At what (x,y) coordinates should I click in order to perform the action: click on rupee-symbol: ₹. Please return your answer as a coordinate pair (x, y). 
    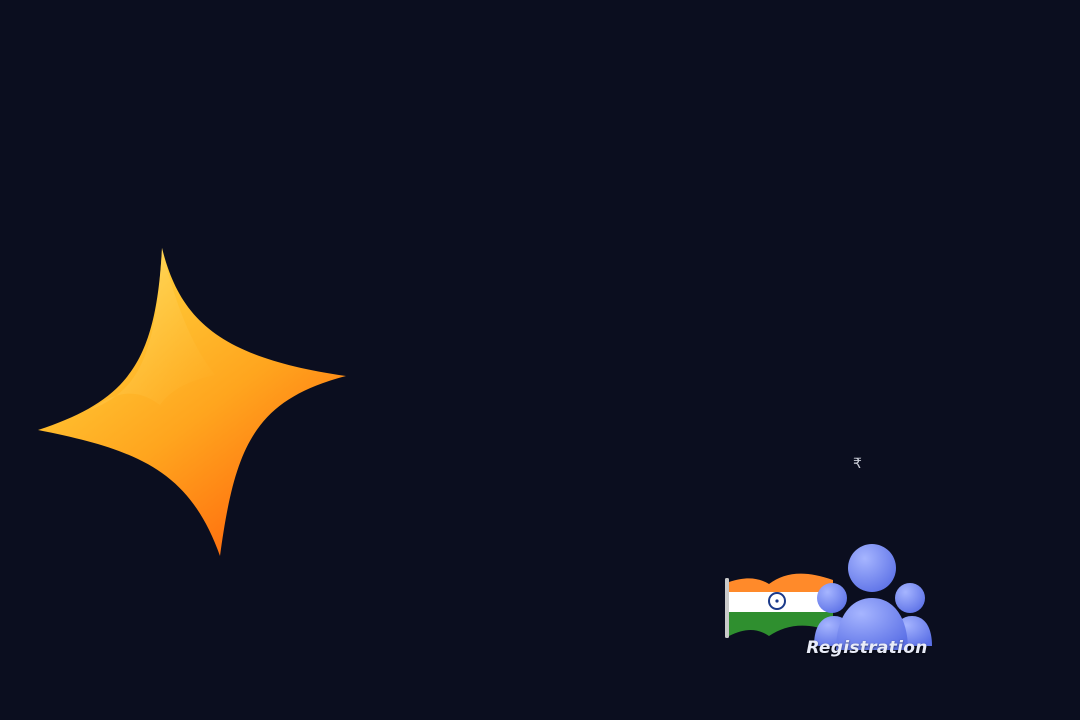
    Looking at the image, I should click on (857, 464).